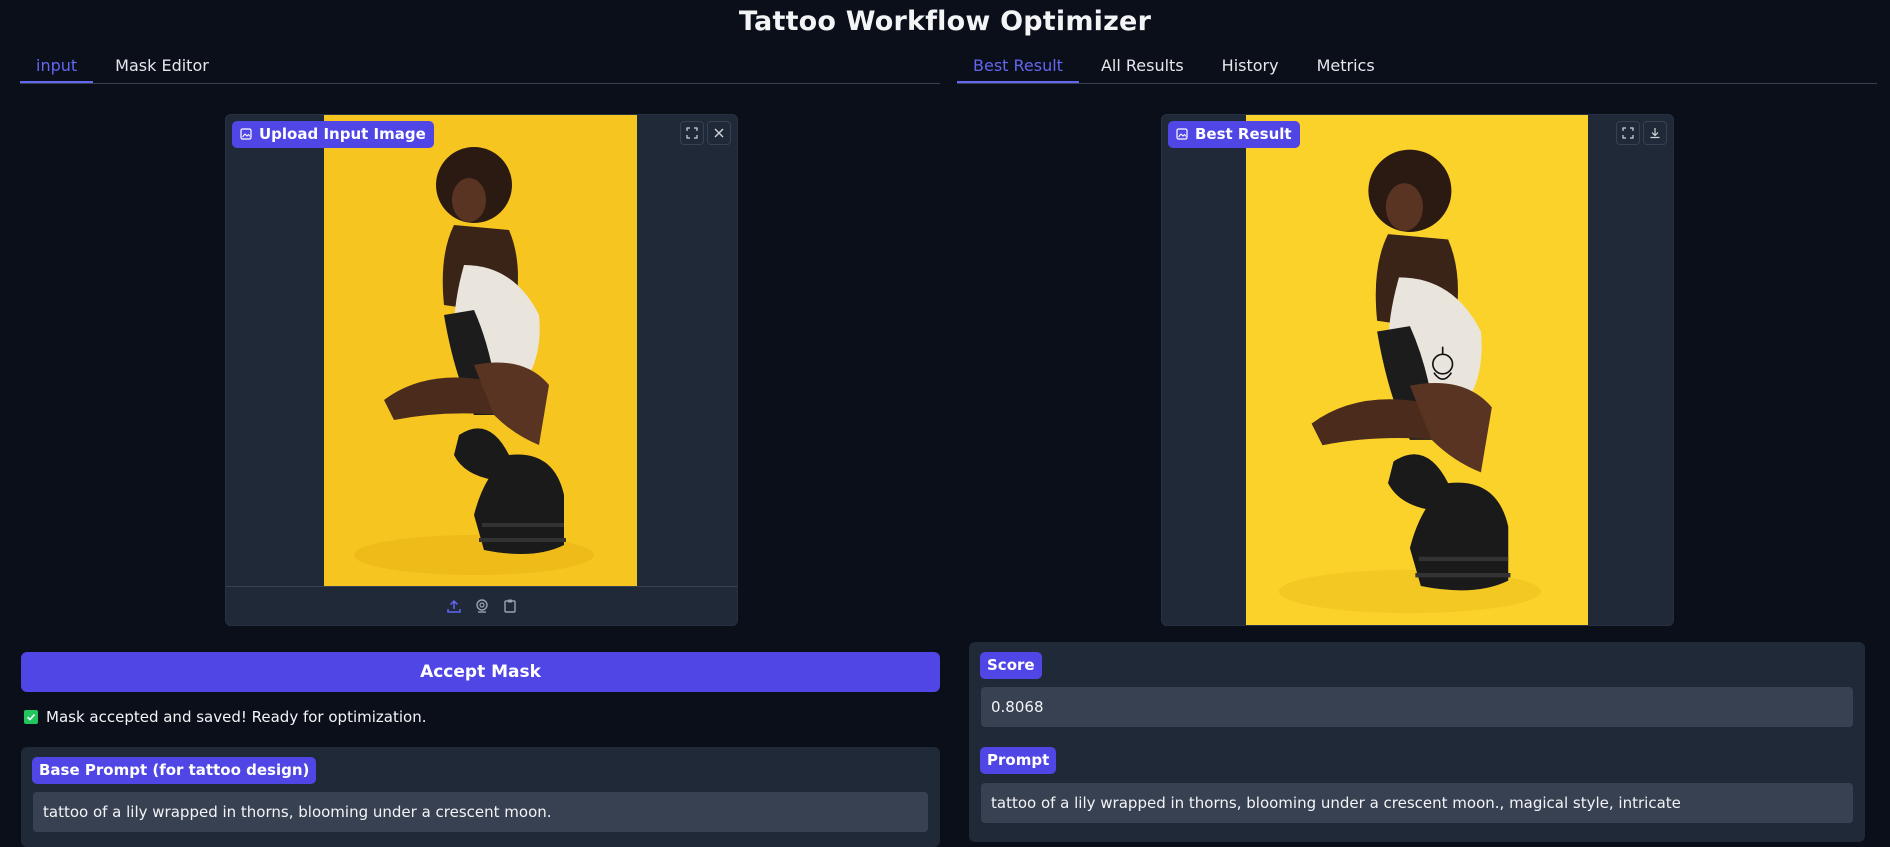 This screenshot has height=847, width=1890. Describe the element at coordinates (480, 672) in the screenshot. I see `accept-mask-button: Accept Mask` at that location.